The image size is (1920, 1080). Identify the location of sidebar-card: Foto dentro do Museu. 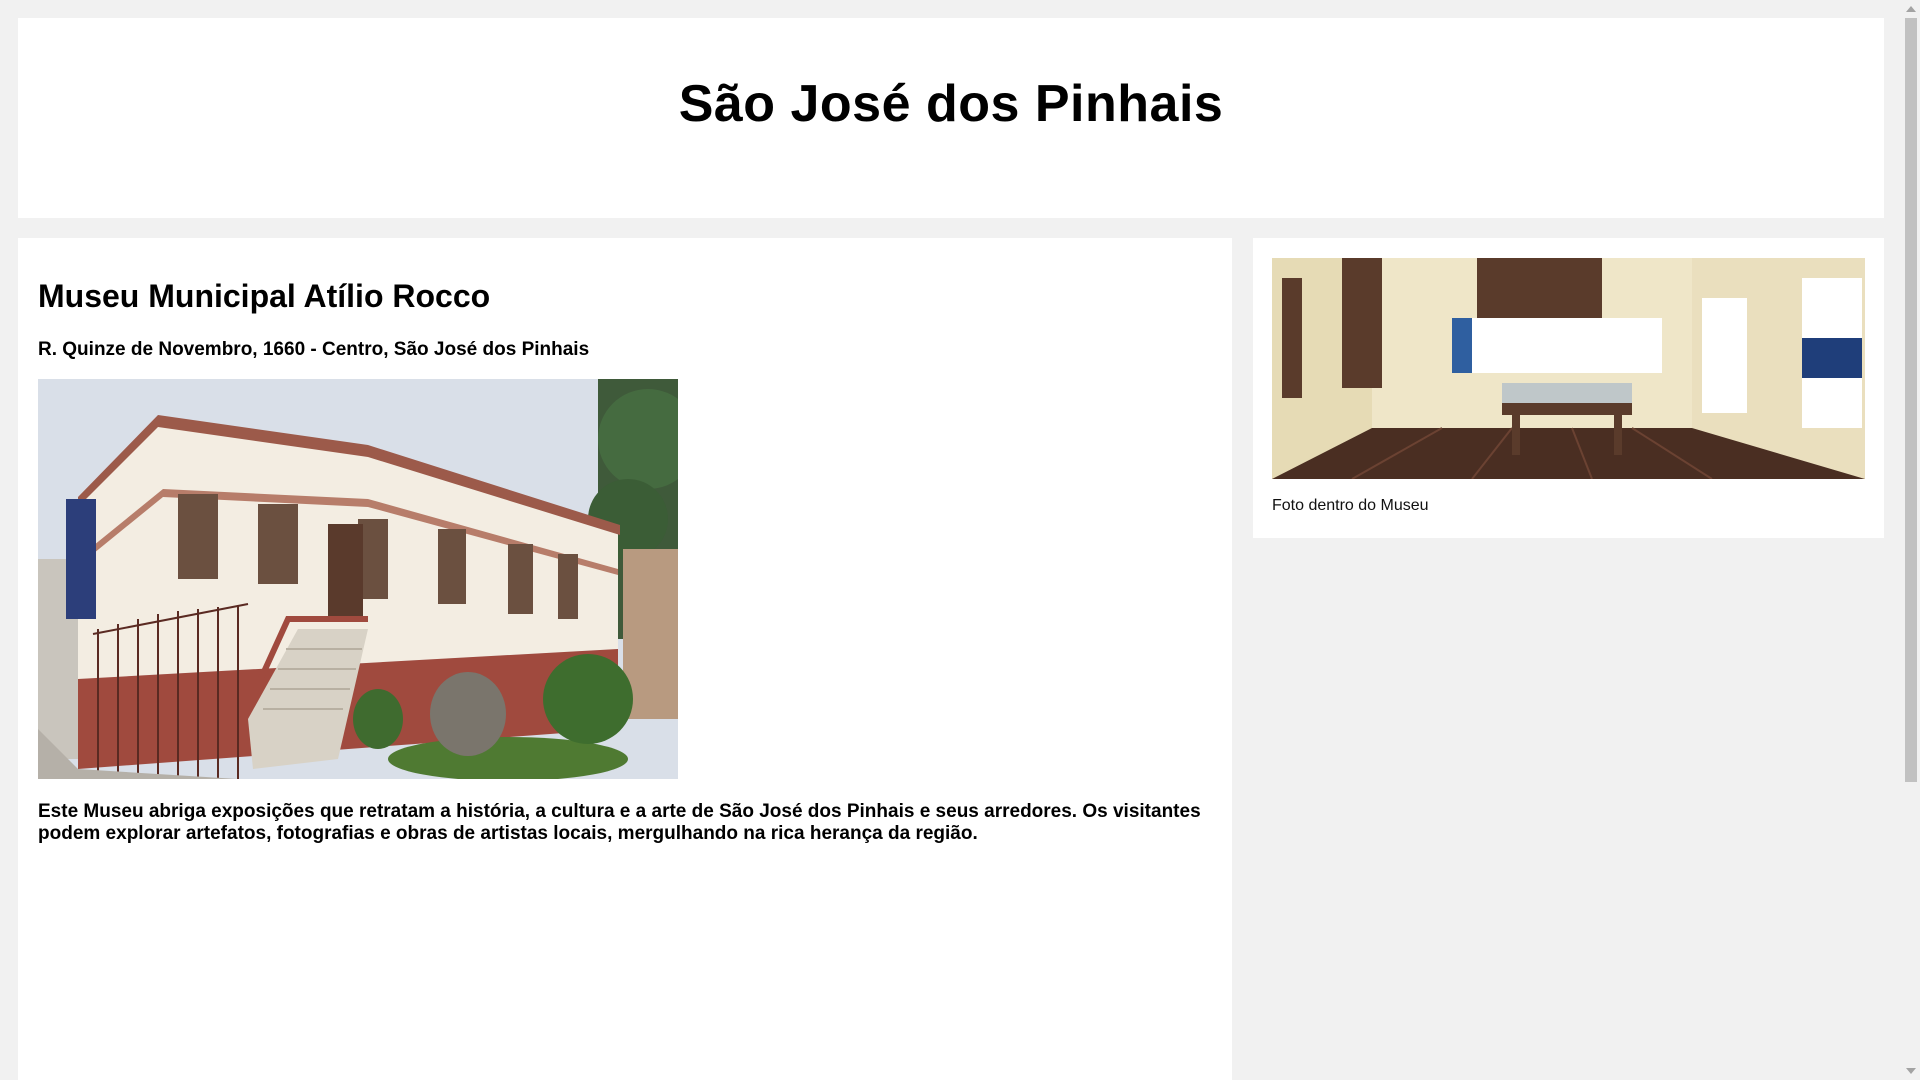
(1568, 388).